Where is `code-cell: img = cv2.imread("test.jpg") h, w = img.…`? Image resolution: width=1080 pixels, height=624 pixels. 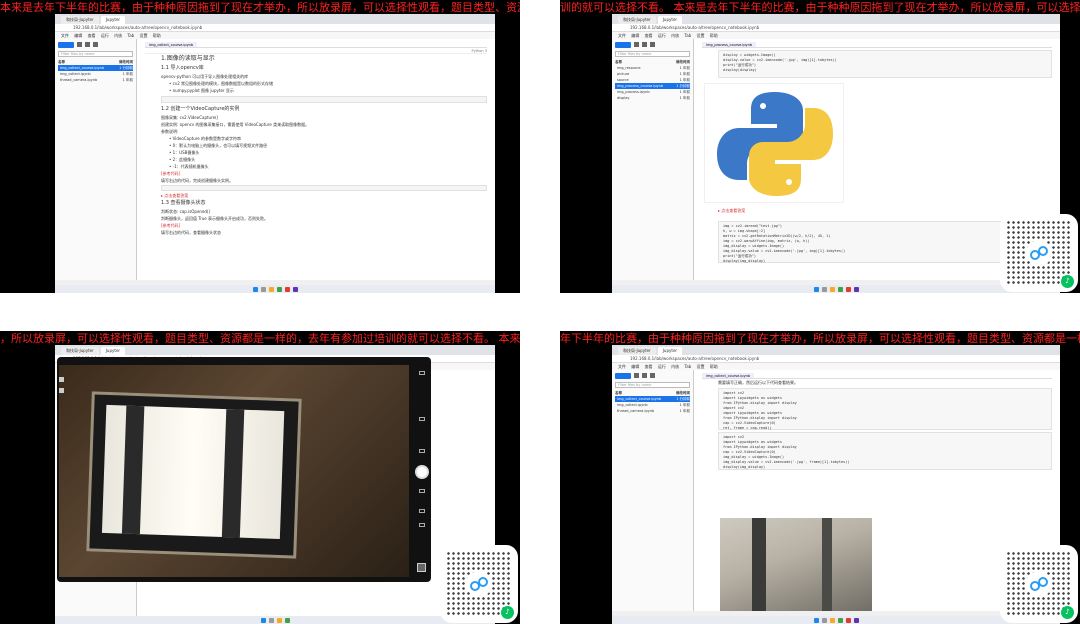 code-cell: img = cv2.imread("test.jpg") h, w = img.… is located at coordinates (868, 242).